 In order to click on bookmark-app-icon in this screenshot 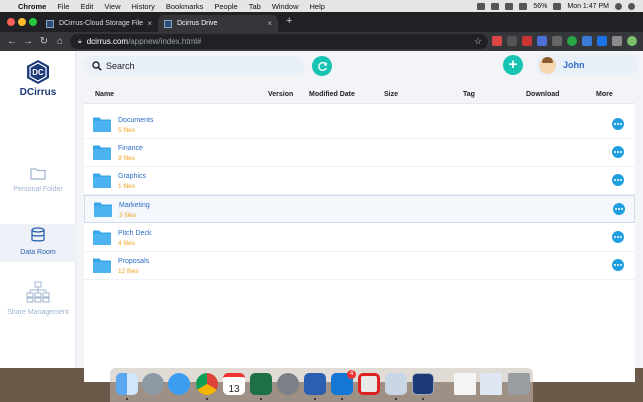, I will do `click(369, 384)`.